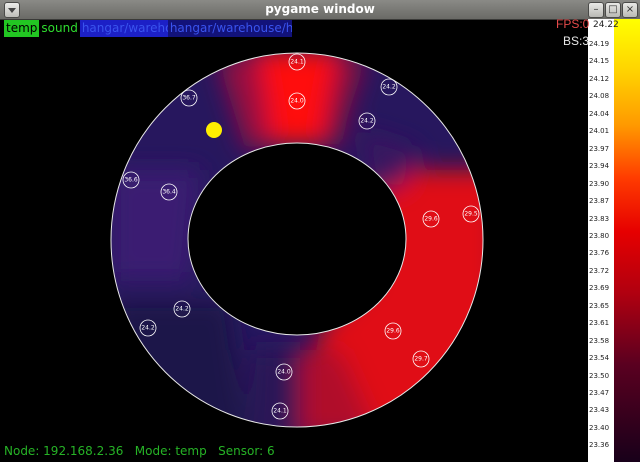 This screenshot has width=640, height=462. What do you see at coordinates (169, 192) in the screenshot?
I see `svg-text: 36.4` at bounding box center [169, 192].